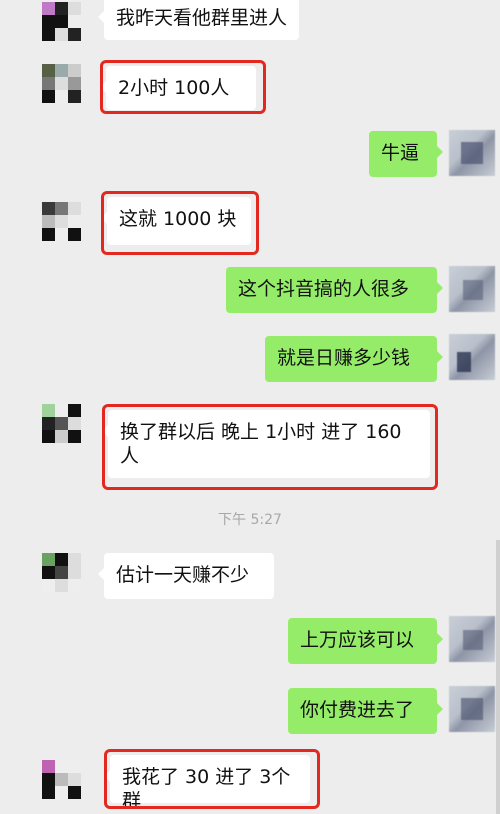 The image size is (500, 814). What do you see at coordinates (357, 710) in the screenshot?
I see `message-text: 你付费进去了` at bounding box center [357, 710].